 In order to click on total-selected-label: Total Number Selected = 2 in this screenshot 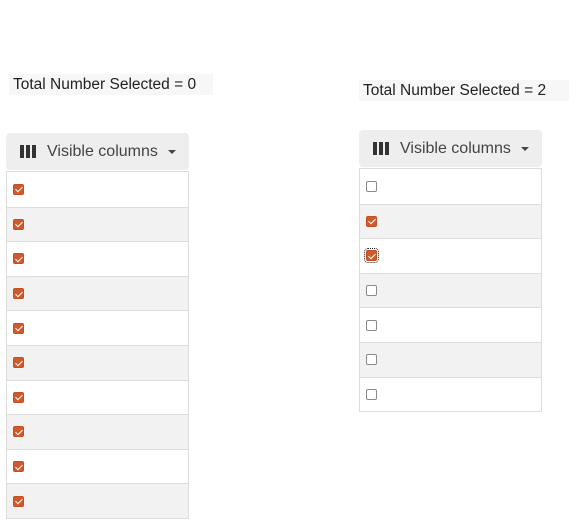, I will do `click(464, 90)`.